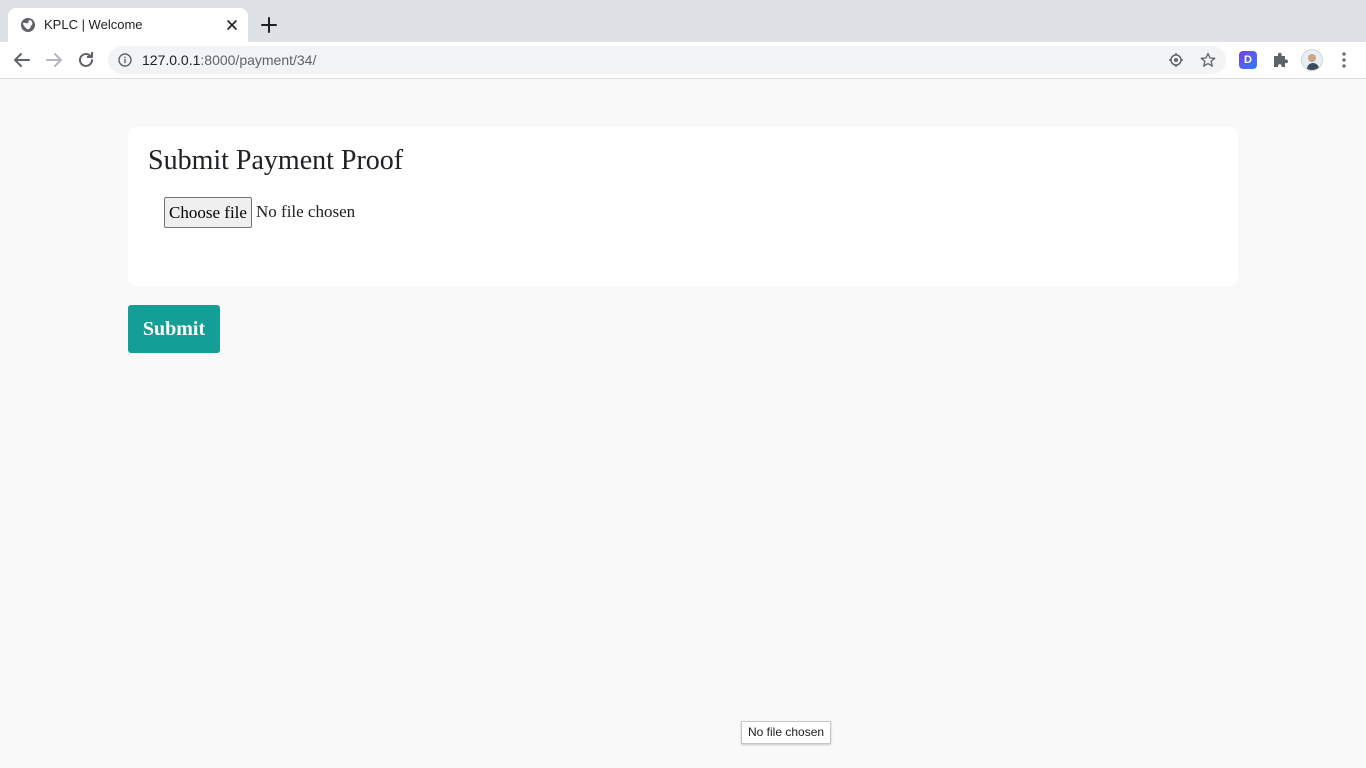  What do you see at coordinates (125, 60) in the screenshot?
I see `site-info-icon` at bounding box center [125, 60].